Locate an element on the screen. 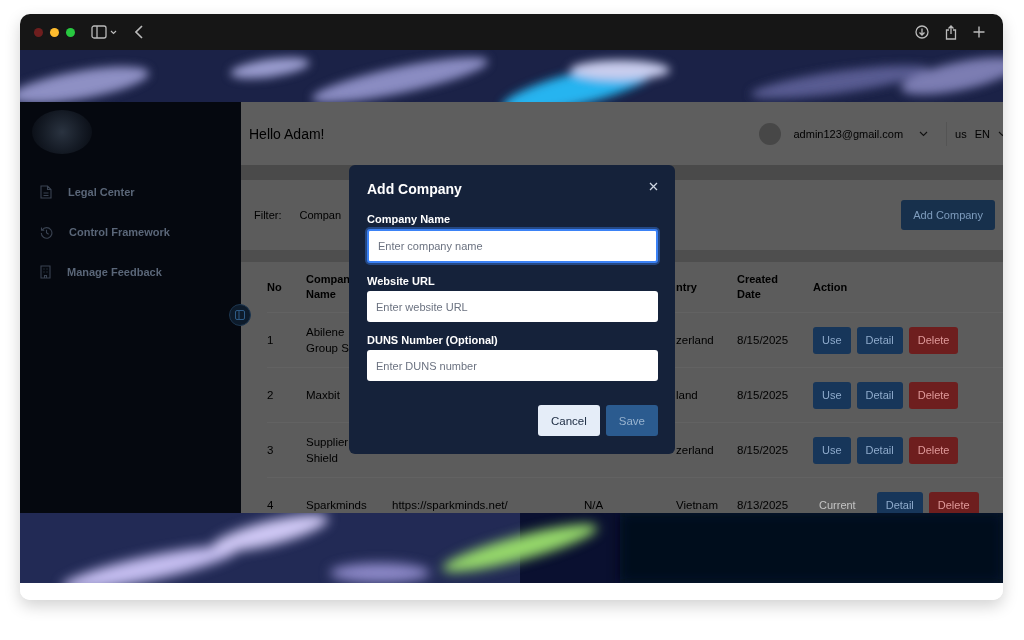  column-header: Created Date is located at coordinates (758, 287).